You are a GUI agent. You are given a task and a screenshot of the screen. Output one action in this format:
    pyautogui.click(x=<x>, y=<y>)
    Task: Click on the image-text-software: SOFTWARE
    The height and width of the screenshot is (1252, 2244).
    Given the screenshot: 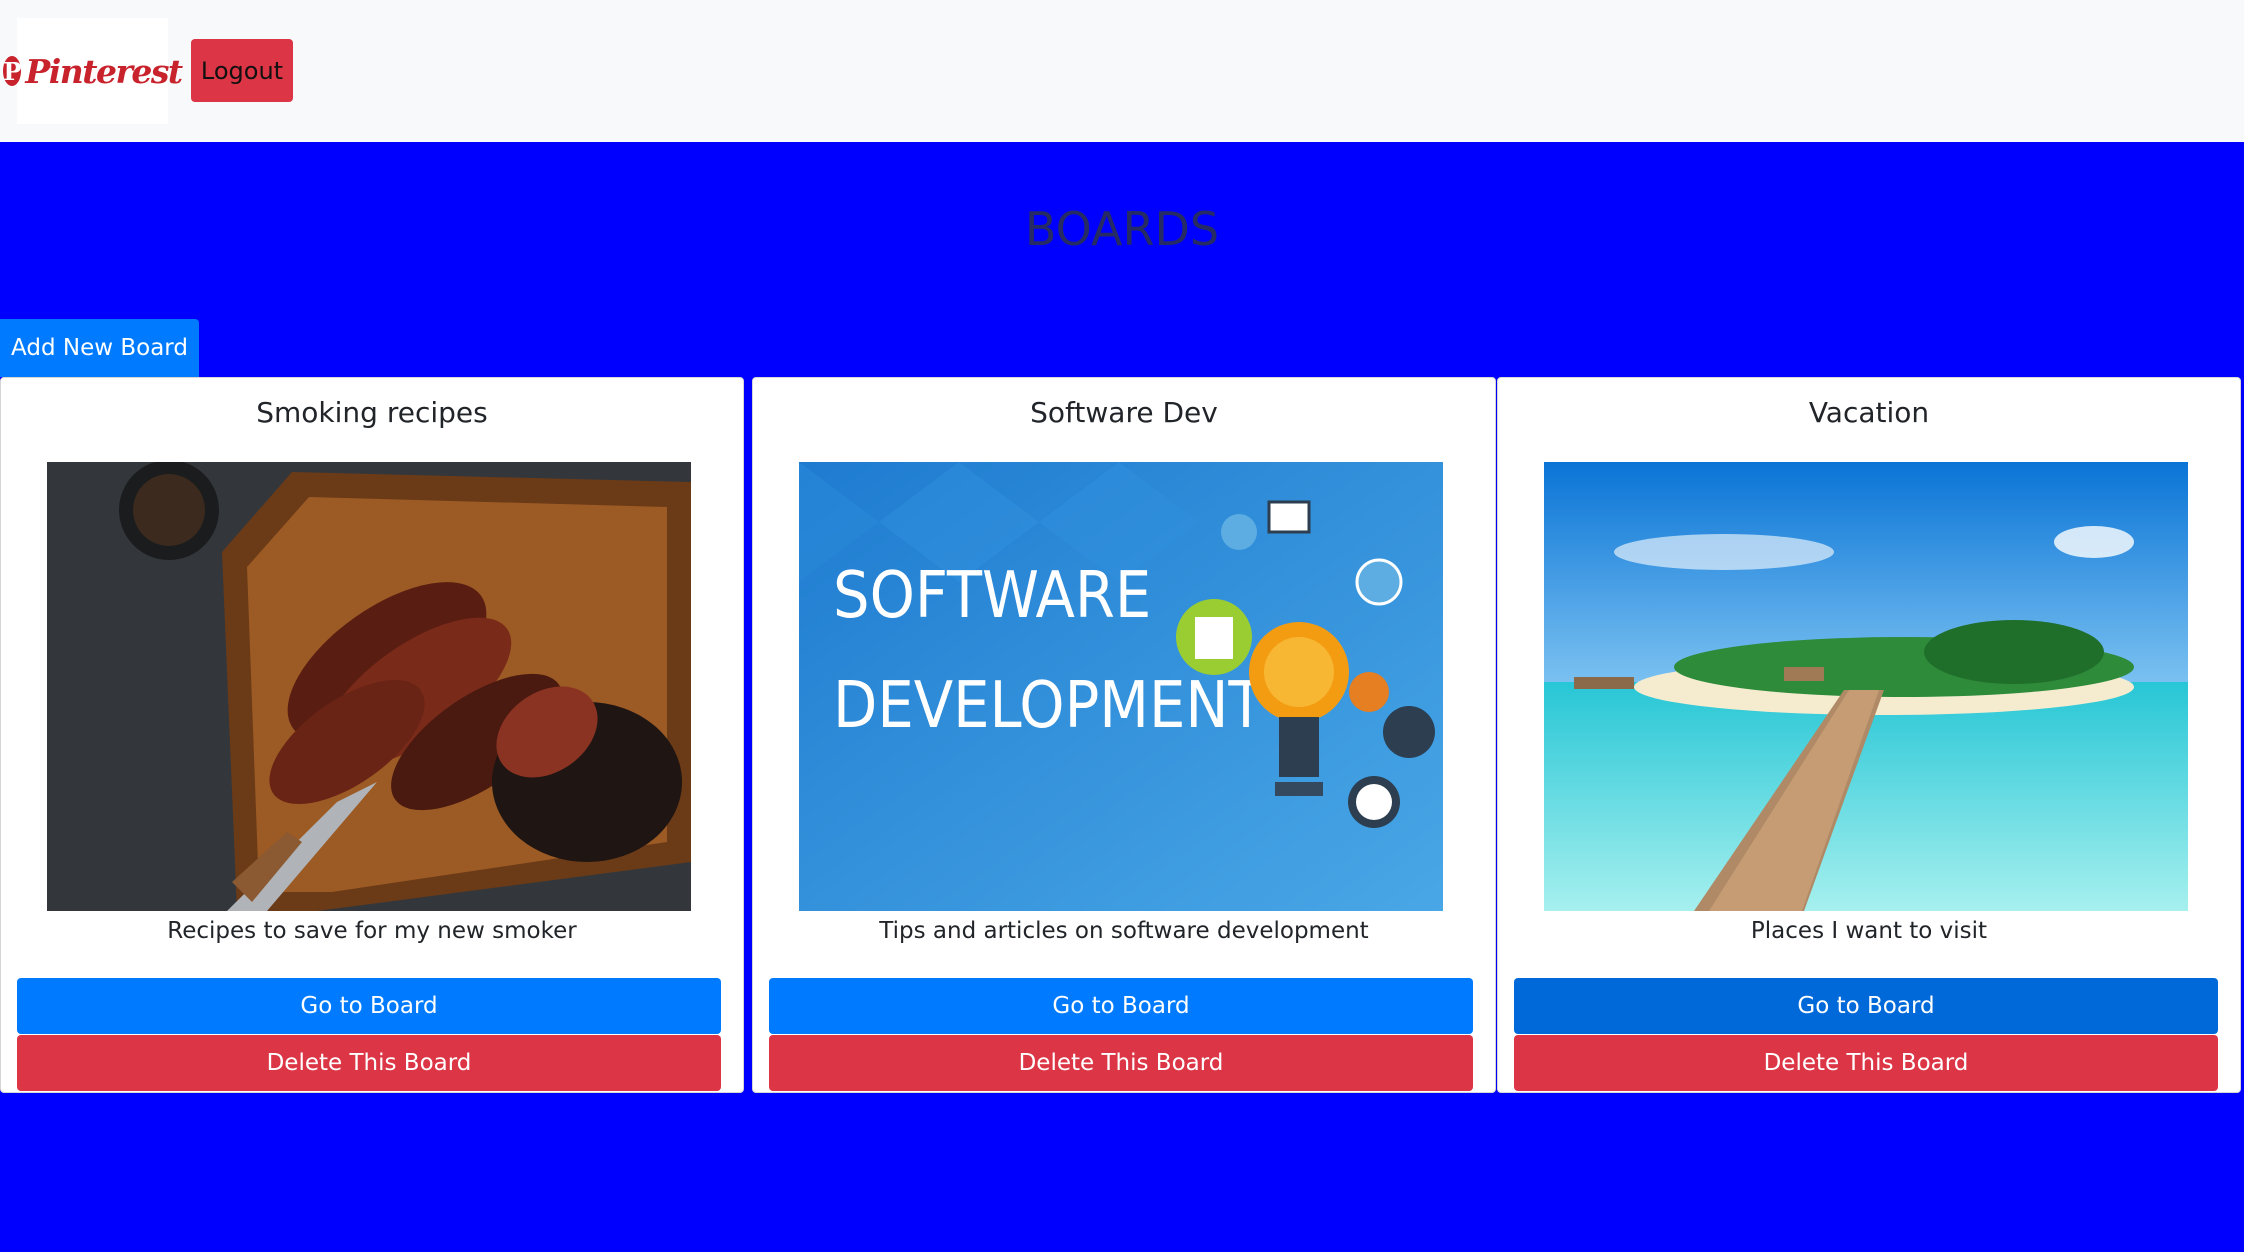 What is the action you would take?
    pyautogui.click(x=992, y=596)
    